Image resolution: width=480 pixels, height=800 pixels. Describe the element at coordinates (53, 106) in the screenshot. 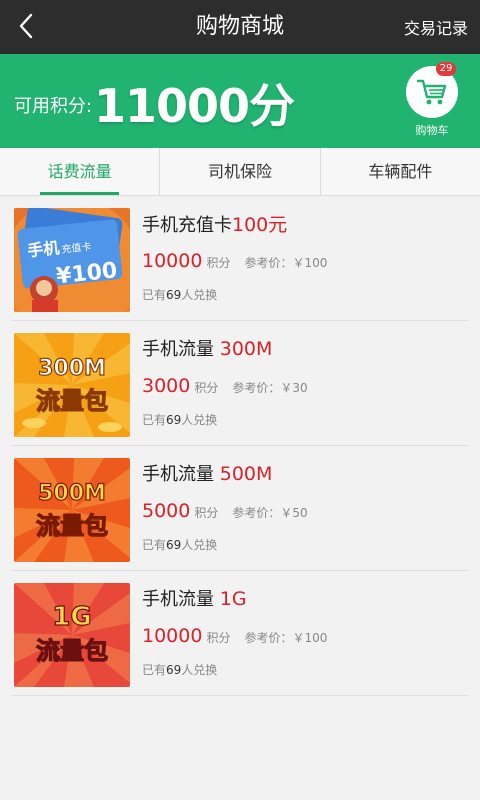

I see `points-label: 可用积分:` at that location.